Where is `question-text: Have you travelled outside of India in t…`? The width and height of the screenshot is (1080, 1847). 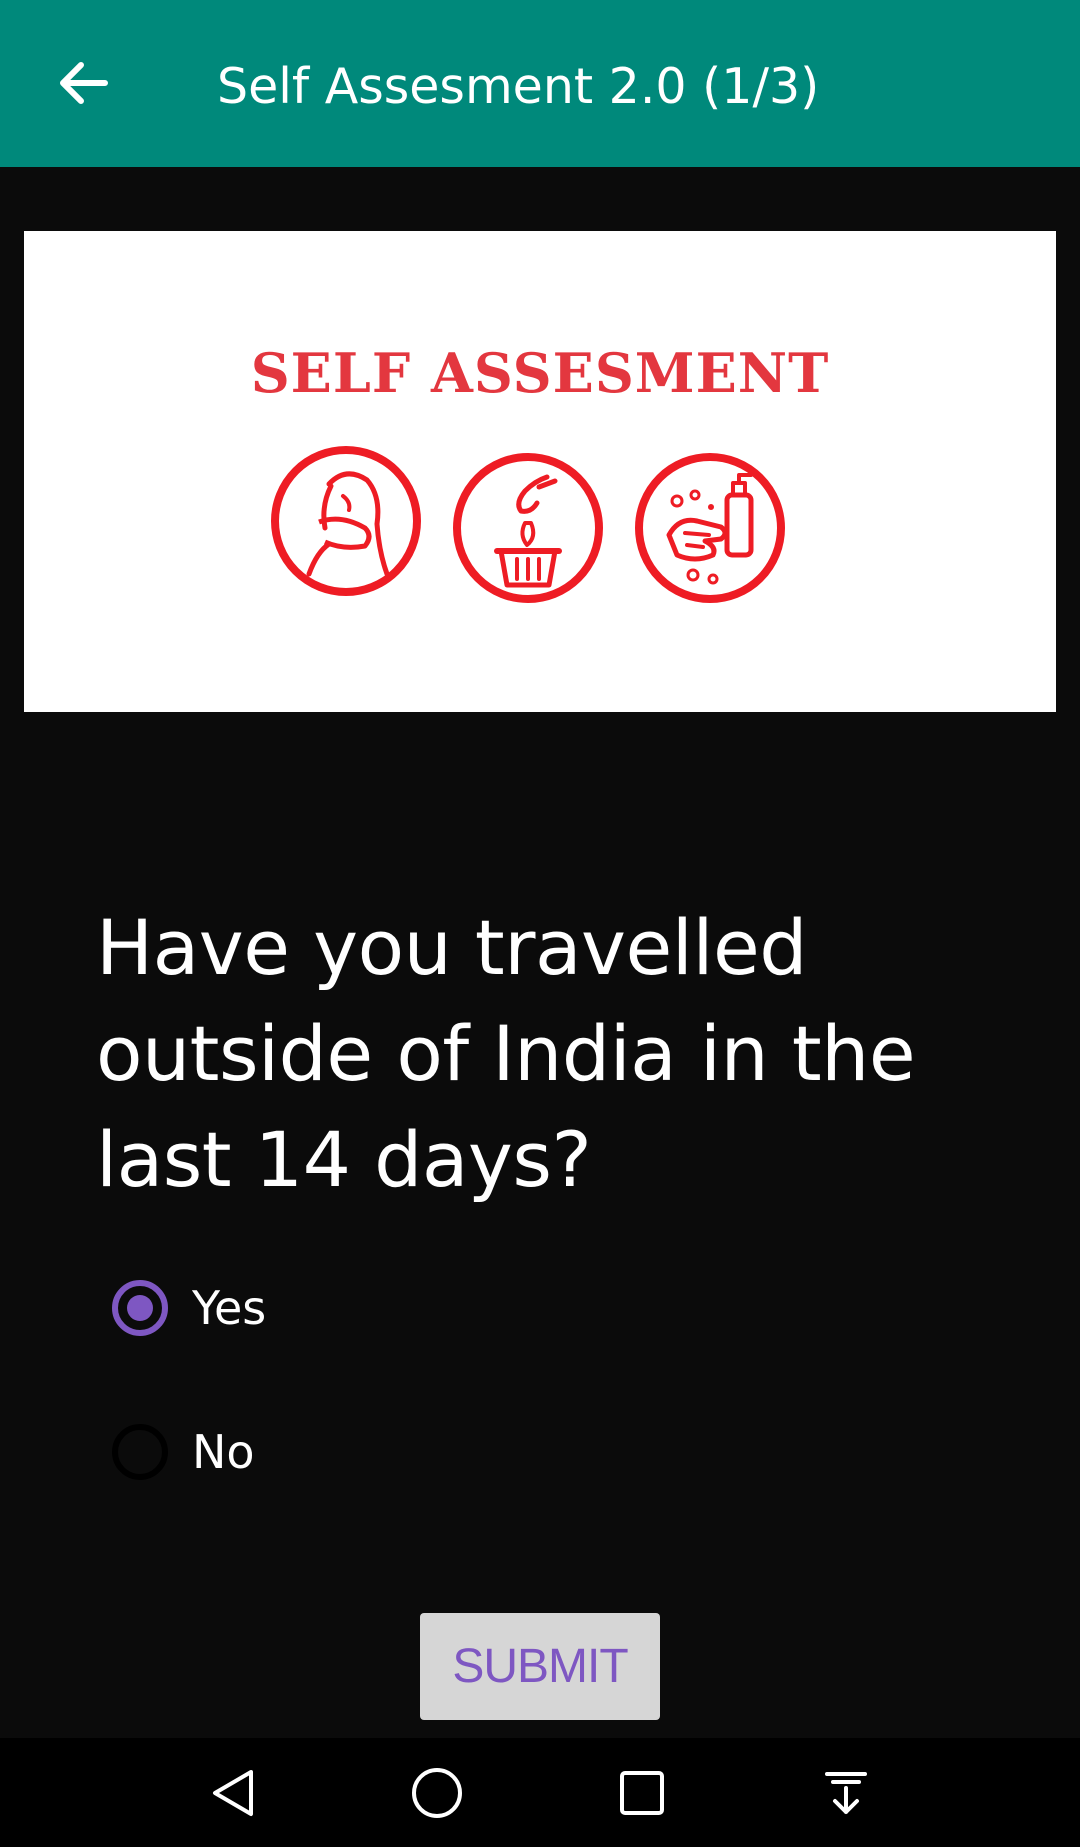 question-text: Have you travelled outside of India in t… is located at coordinates (506, 1053).